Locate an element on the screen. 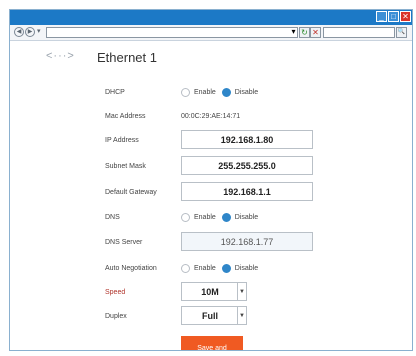 The image size is (416, 356). dns-radio-group: Enable Disable is located at coordinates (222, 217).